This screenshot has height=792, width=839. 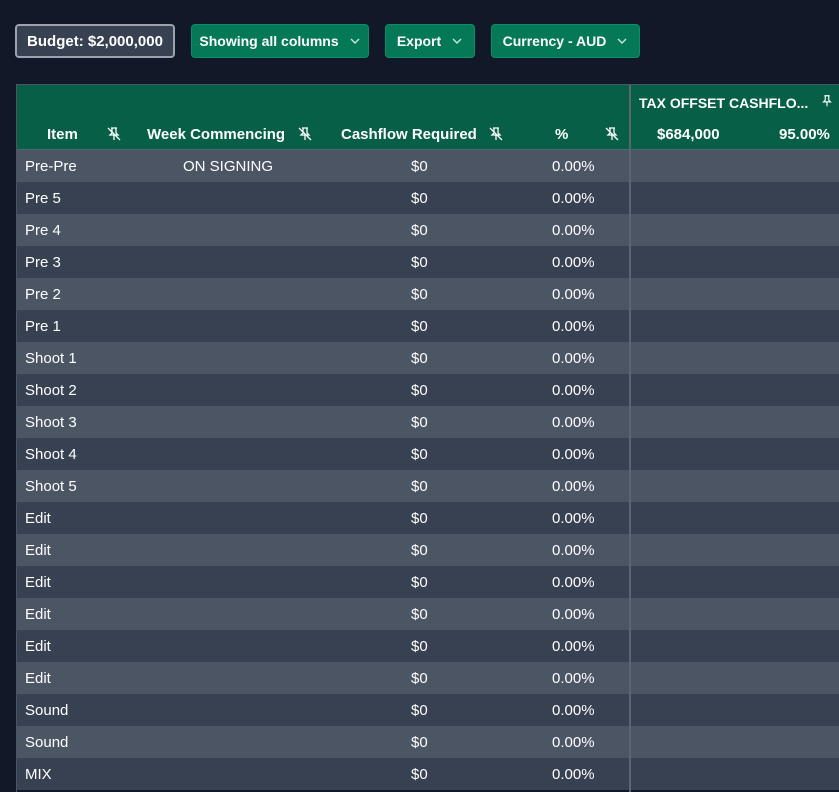 I want to click on column-header-week-label: Week Commencing, so click(x=216, y=134).